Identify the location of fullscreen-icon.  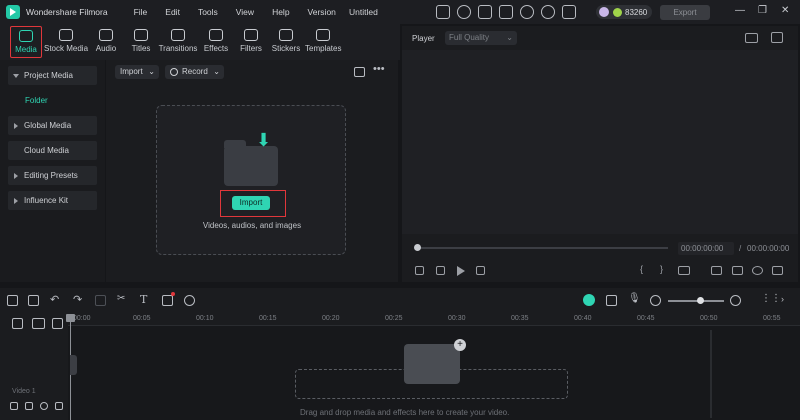
(777, 270).